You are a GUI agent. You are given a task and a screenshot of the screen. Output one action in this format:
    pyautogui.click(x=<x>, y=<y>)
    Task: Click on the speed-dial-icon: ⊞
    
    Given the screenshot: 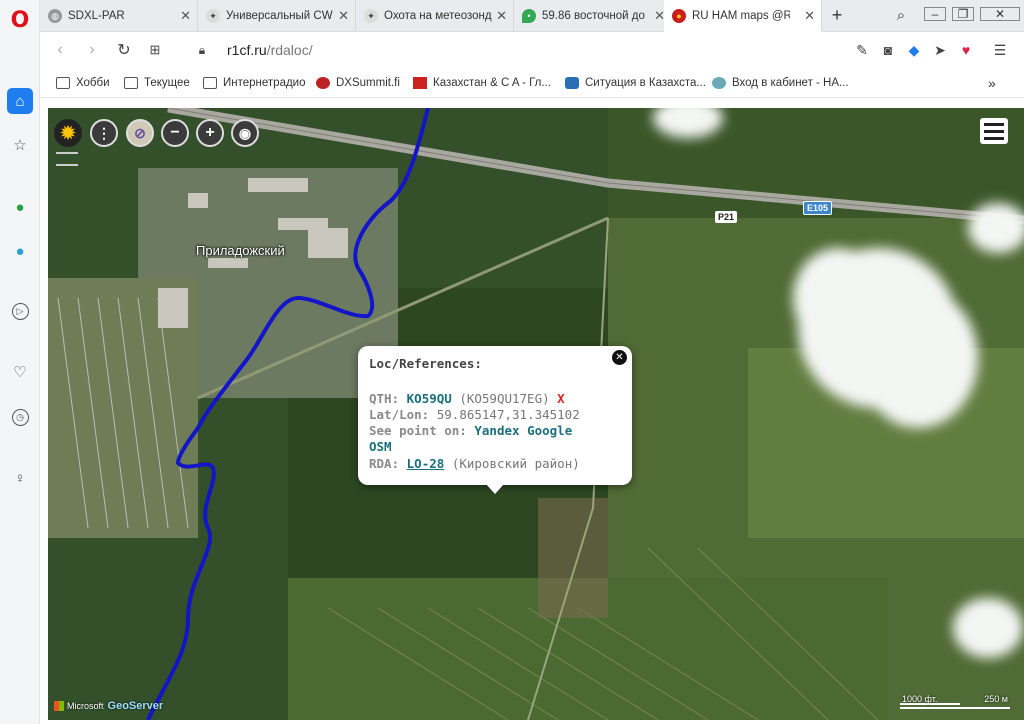 What is the action you would take?
    pyautogui.click(x=155, y=50)
    